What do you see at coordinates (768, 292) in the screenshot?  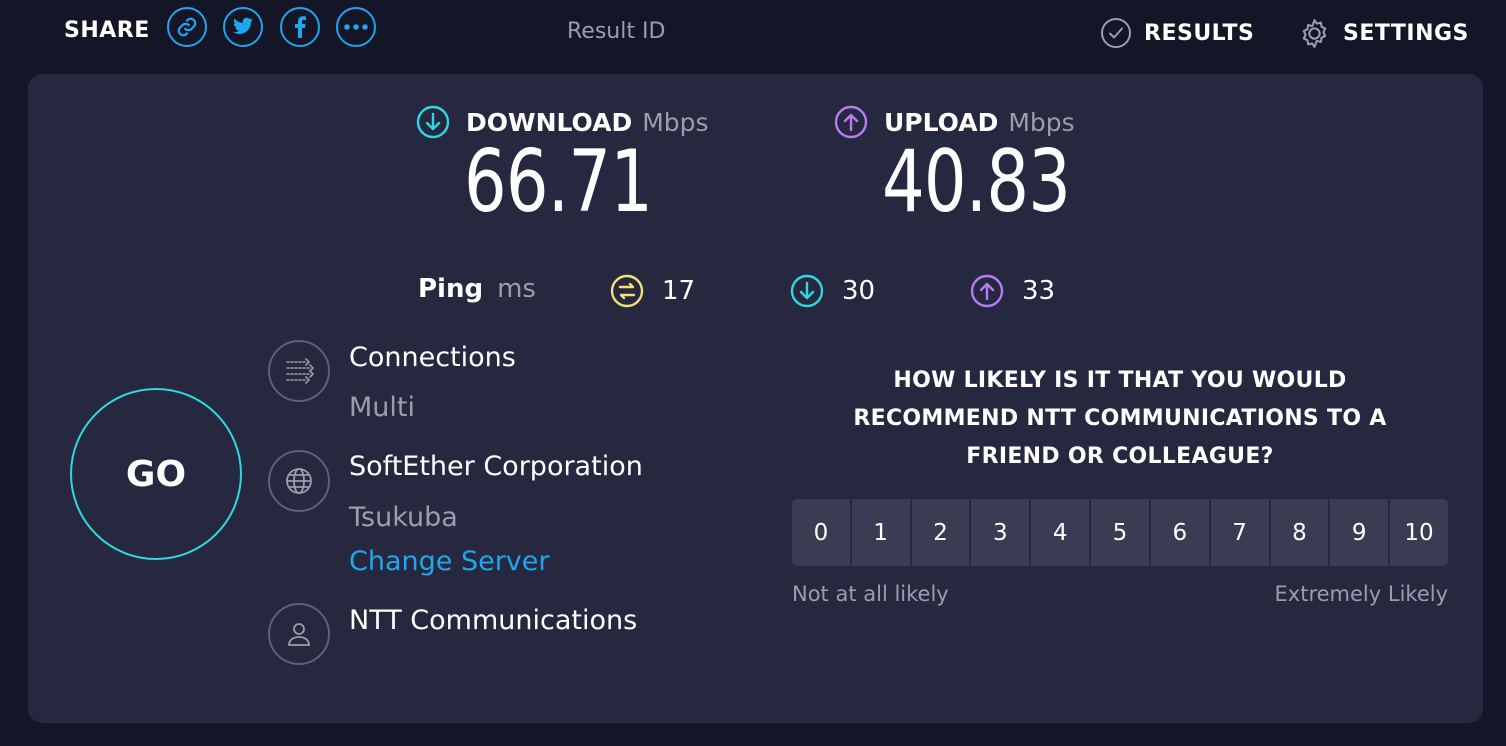 I see `ping-row: Ping ms 17 30 33` at bounding box center [768, 292].